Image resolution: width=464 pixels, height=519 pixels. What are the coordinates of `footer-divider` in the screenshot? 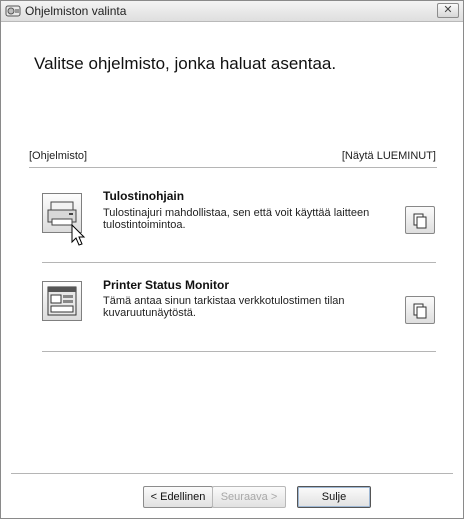 It's located at (232, 473).